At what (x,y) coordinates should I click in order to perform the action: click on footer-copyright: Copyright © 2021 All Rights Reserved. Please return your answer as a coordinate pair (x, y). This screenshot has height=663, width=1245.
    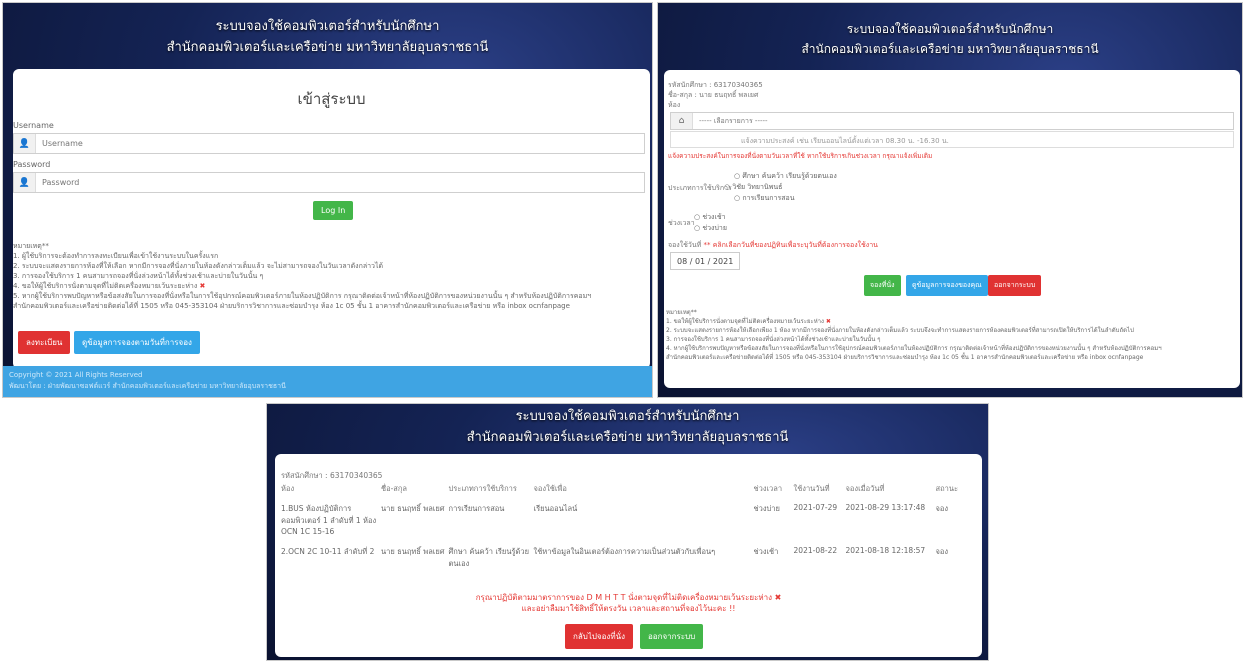
    Looking at the image, I should click on (76, 375).